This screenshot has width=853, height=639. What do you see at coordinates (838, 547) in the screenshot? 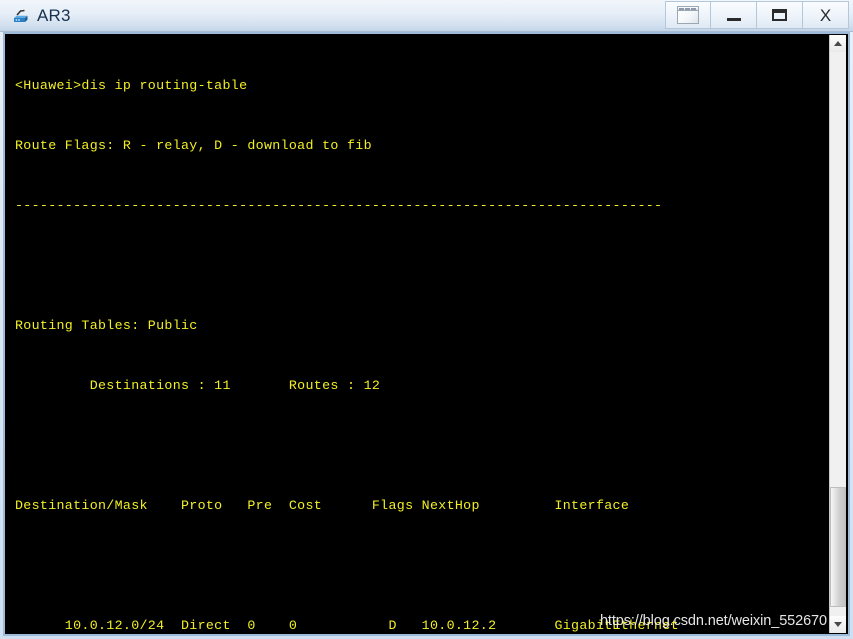
I see `scroll-thumb` at bounding box center [838, 547].